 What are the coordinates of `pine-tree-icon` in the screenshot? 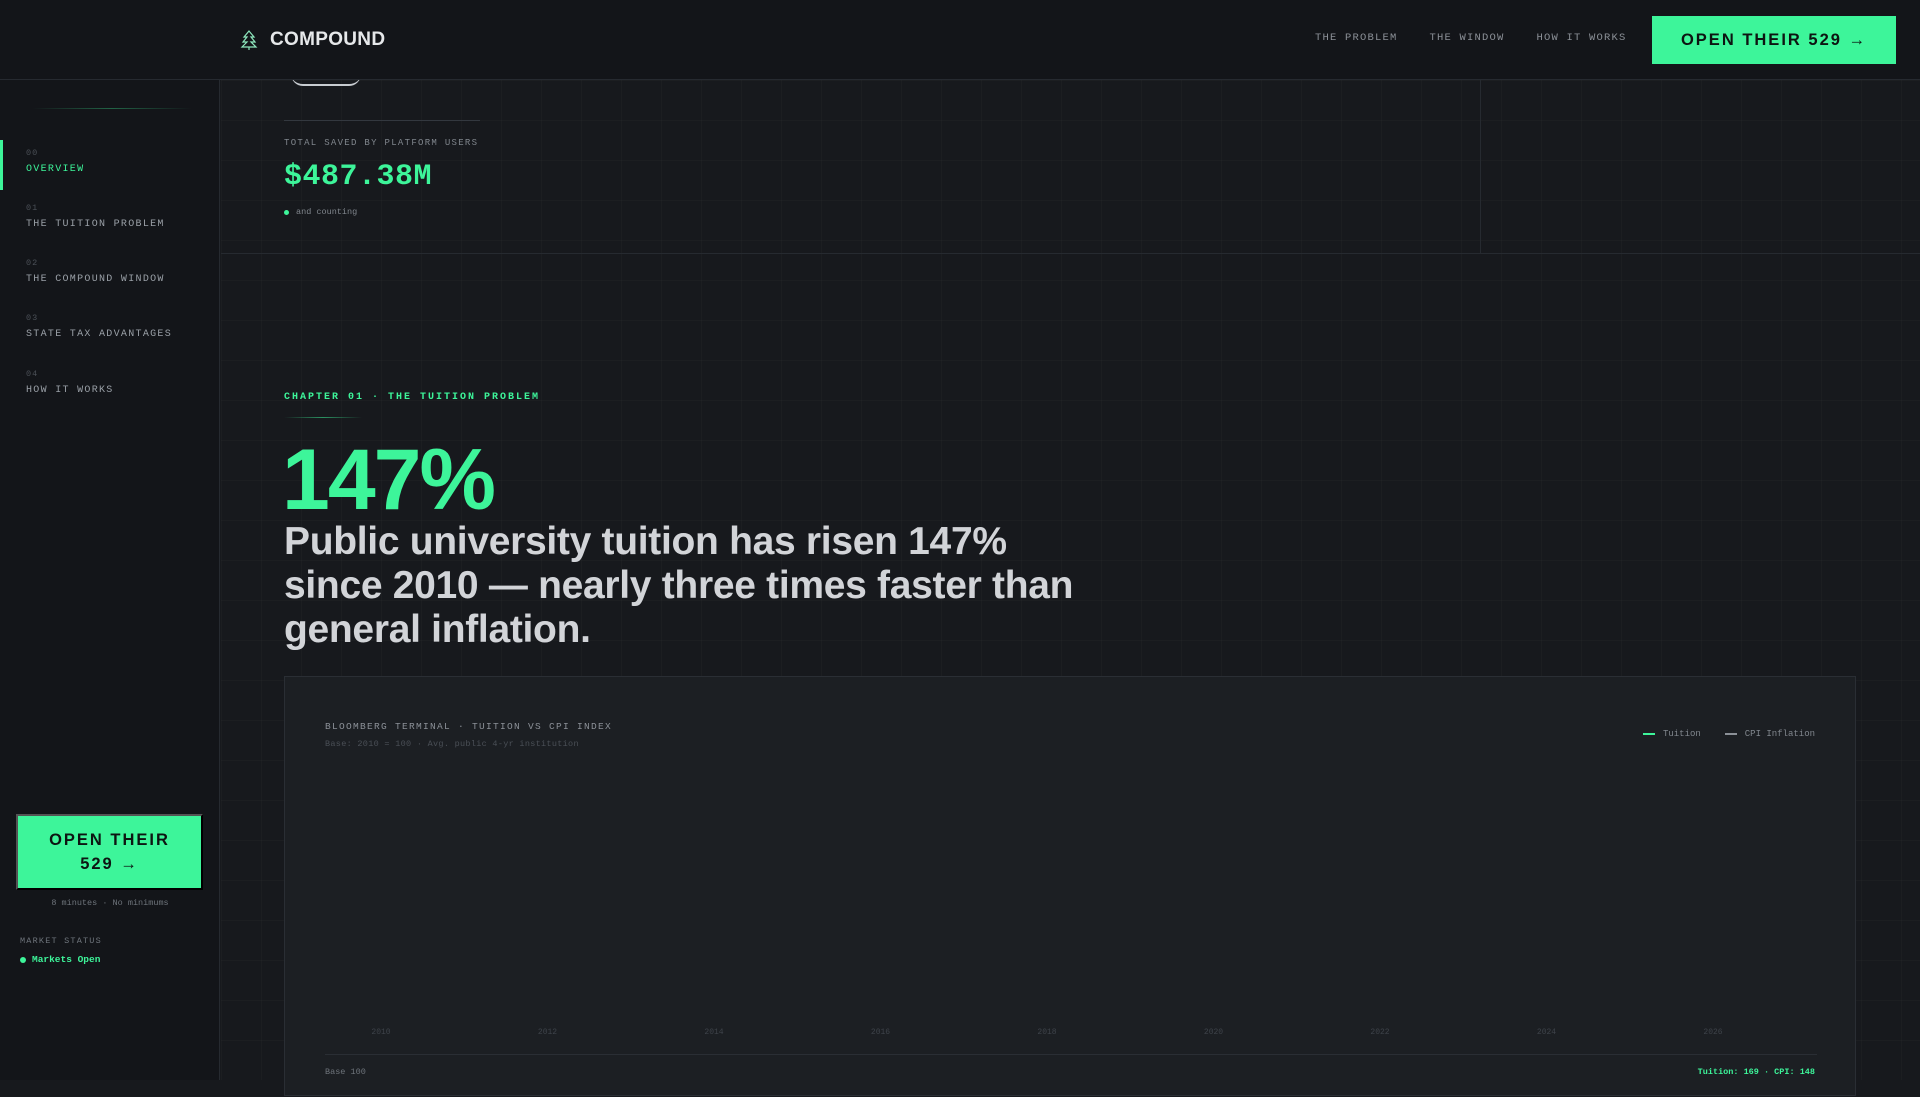 It's located at (249, 40).